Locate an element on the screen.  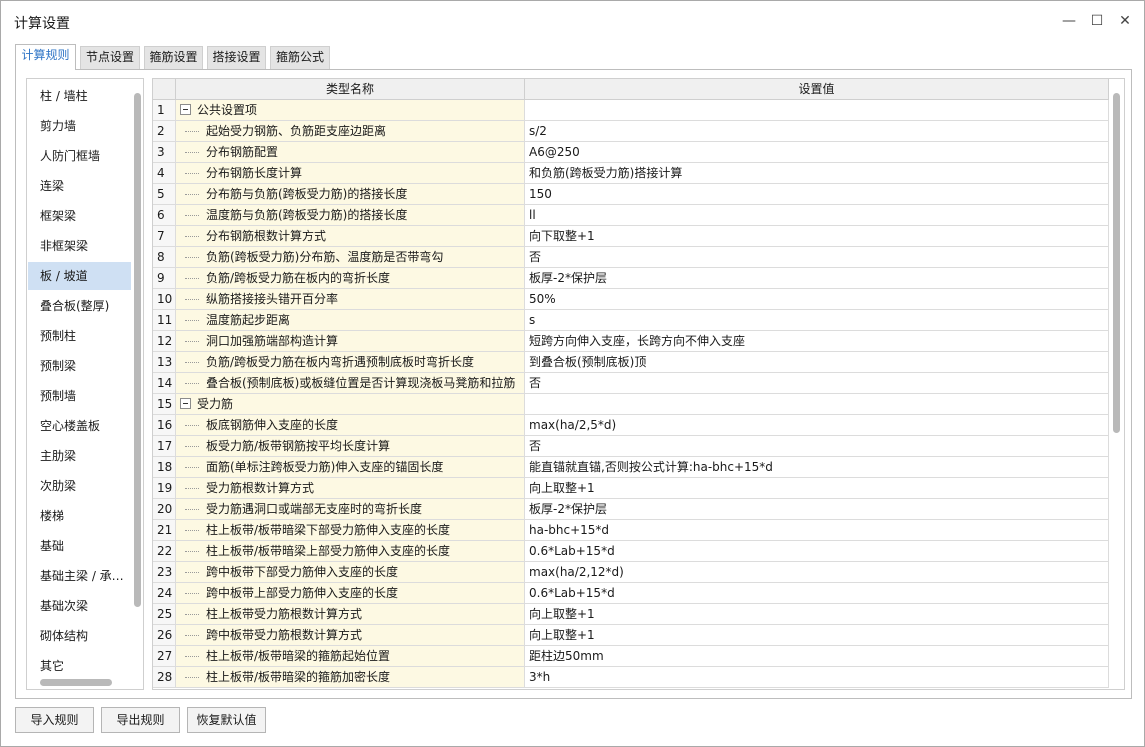
table-row: 19 受力筋根数计算方式 向上取整+1 is located at coordinates (631, 488).